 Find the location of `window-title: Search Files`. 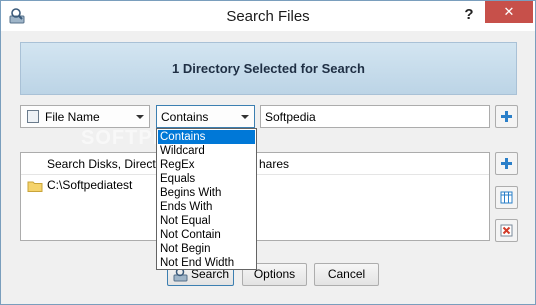

window-title: Search Files is located at coordinates (268, 16).